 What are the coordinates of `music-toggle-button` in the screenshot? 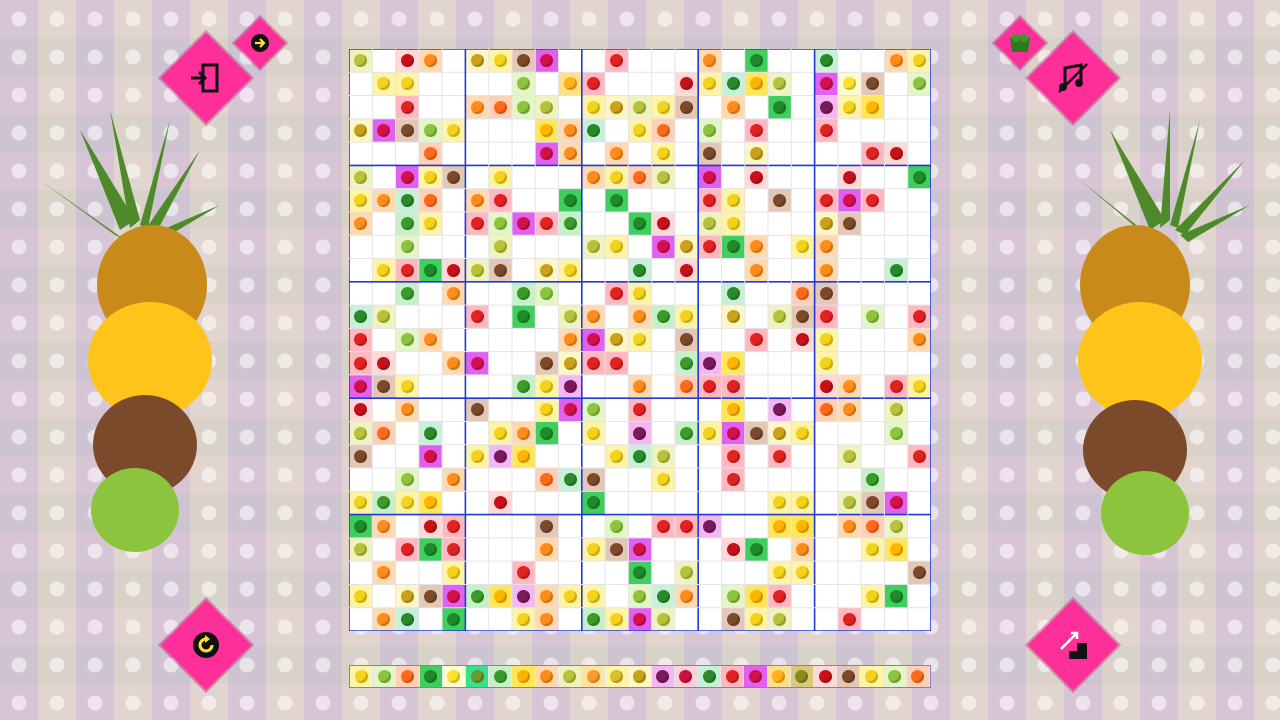 It's located at (1073, 78).